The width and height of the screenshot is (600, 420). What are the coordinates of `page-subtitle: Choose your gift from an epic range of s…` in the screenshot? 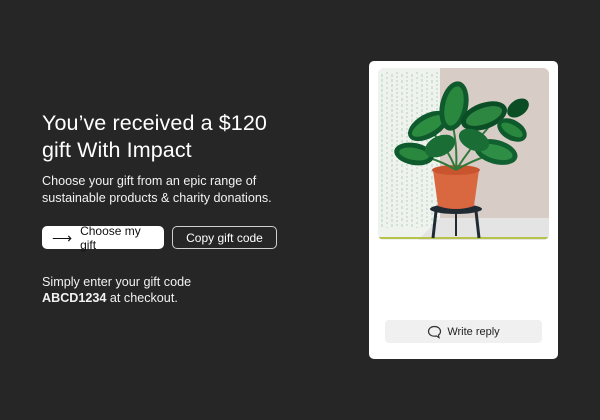 It's located at (192, 190).